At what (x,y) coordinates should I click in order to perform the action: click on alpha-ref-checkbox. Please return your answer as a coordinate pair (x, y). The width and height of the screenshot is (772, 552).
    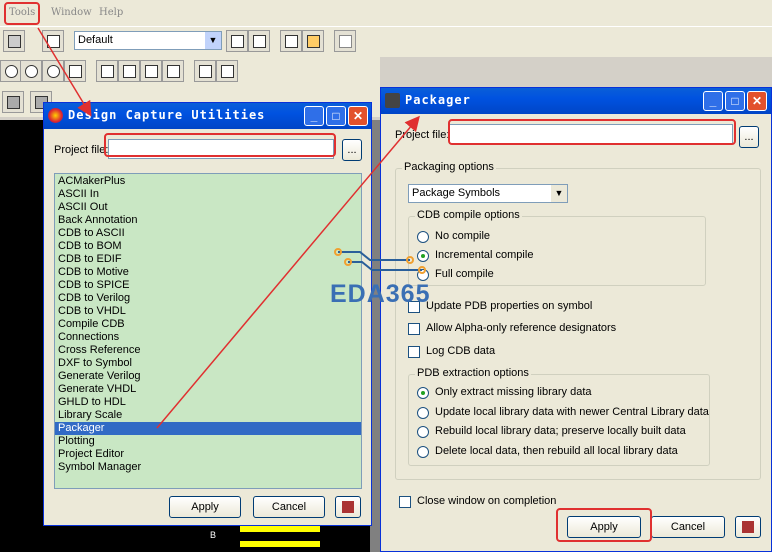
    Looking at the image, I should click on (414, 329).